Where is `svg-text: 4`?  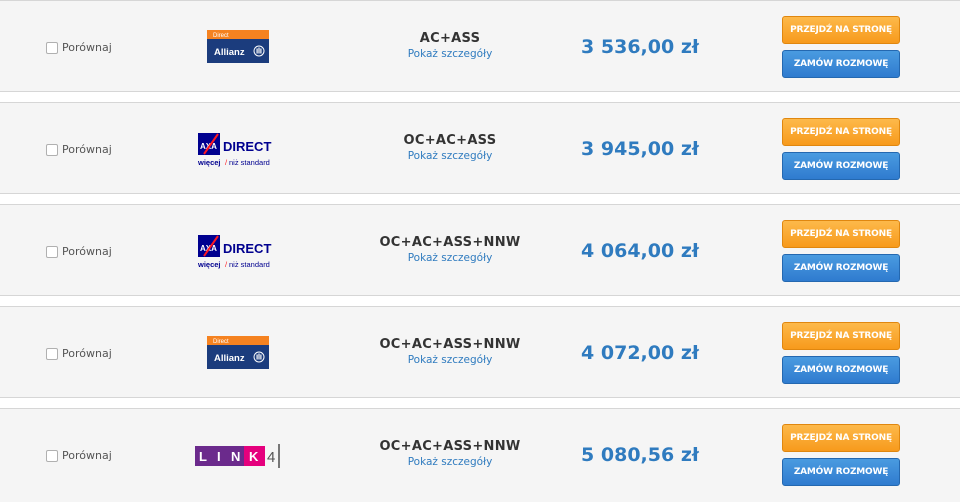
svg-text: 4 is located at coordinates (271, 457).